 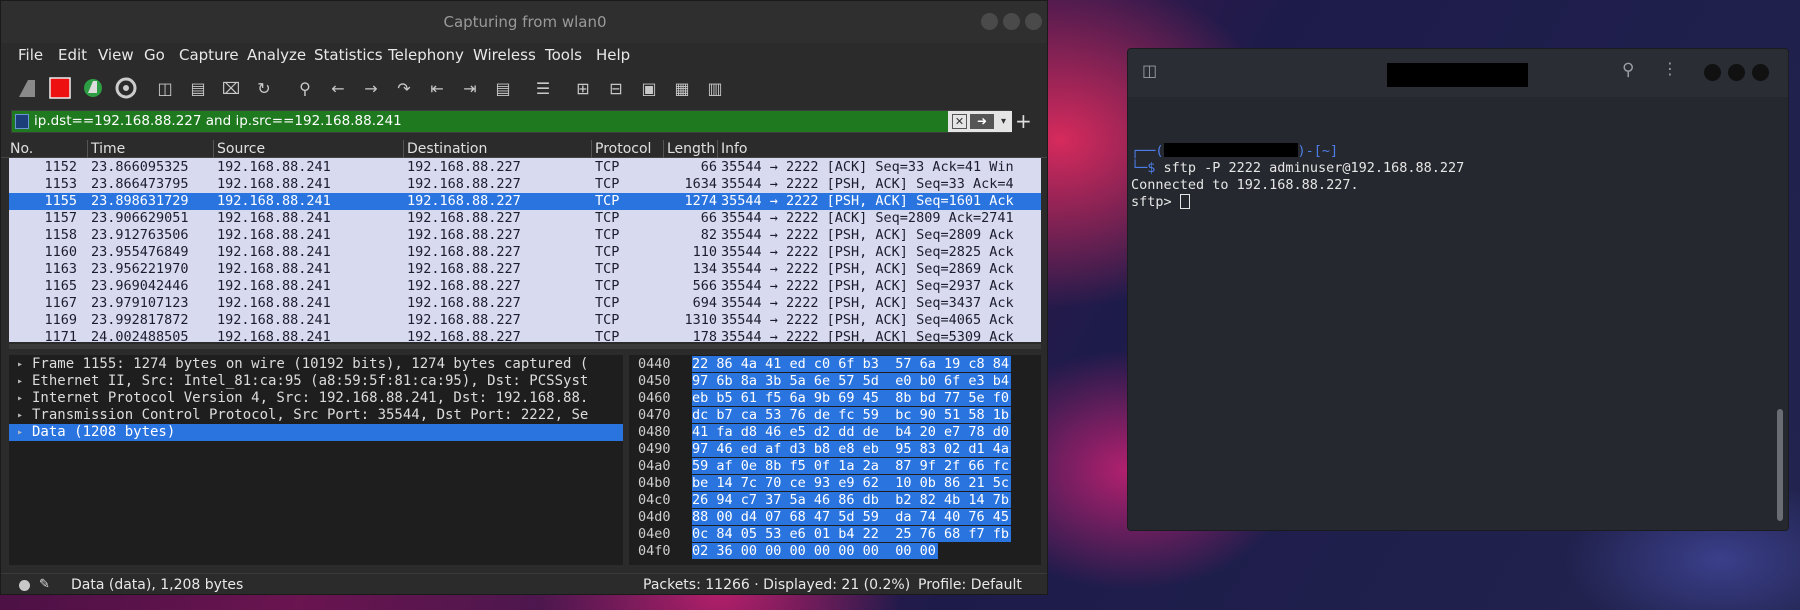 What do you see at coordinates (338, 88) in the screenshot?
I see `go-back-icon: ←` at bounding box center [338, 88].